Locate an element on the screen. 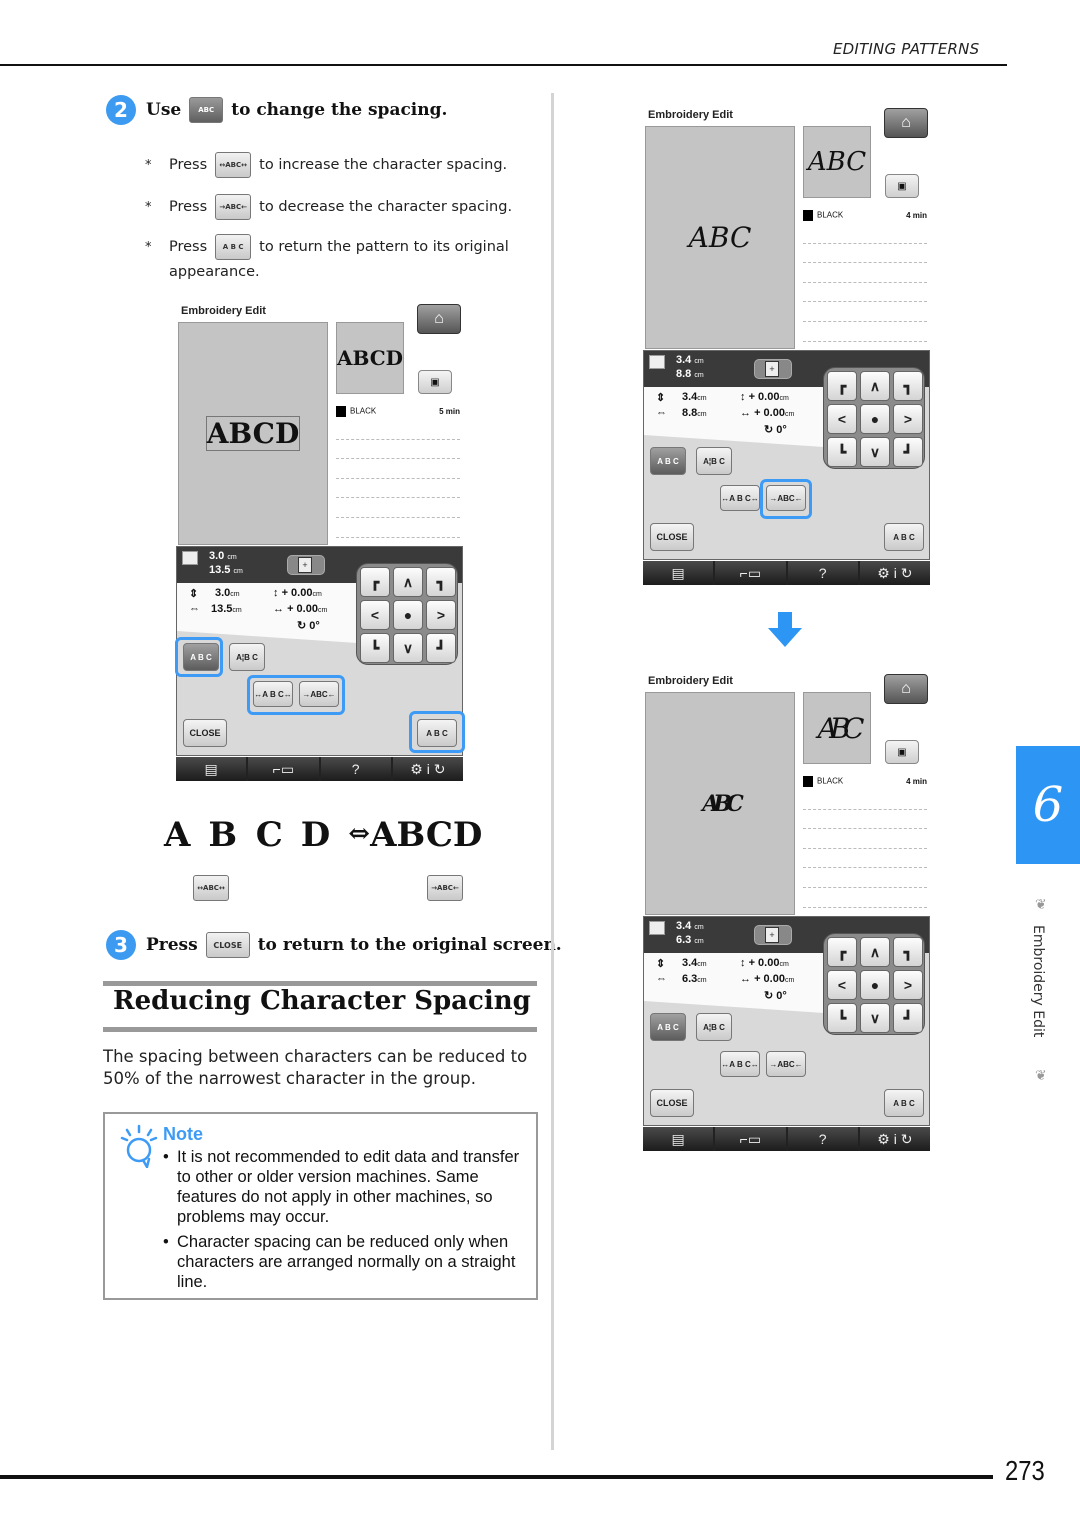  preview-text: ABC is located at coordinates (841, 728).